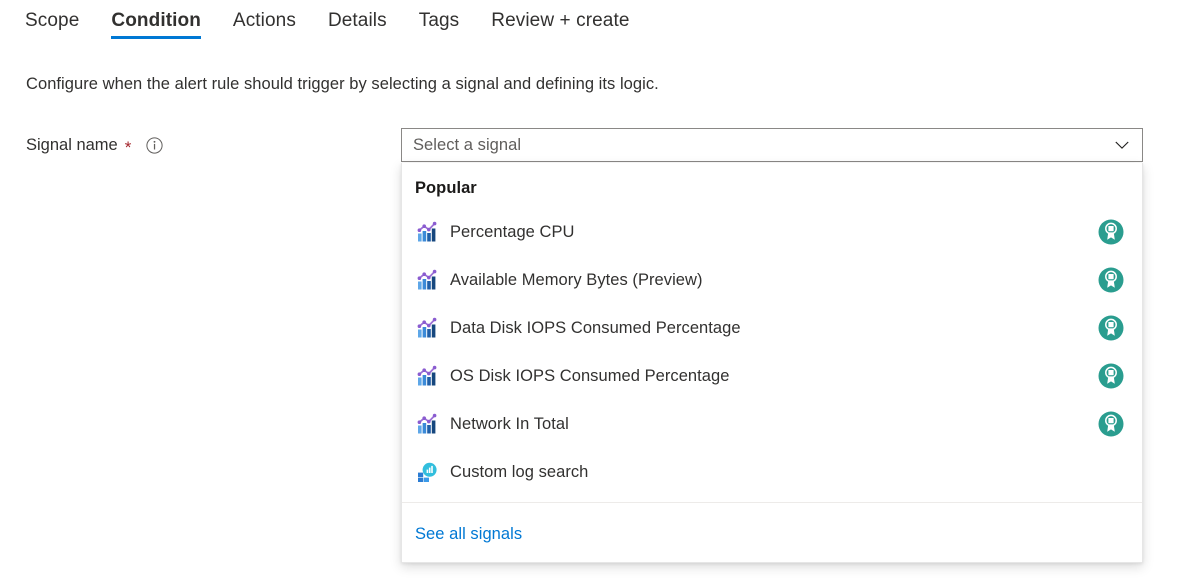 The height and width of the screenshot is (582, 1180). What do you see at coordinates (446, 188) in the screenshot?
I see `dropdown-group-header: Popular` at bounding box center [446, 188].